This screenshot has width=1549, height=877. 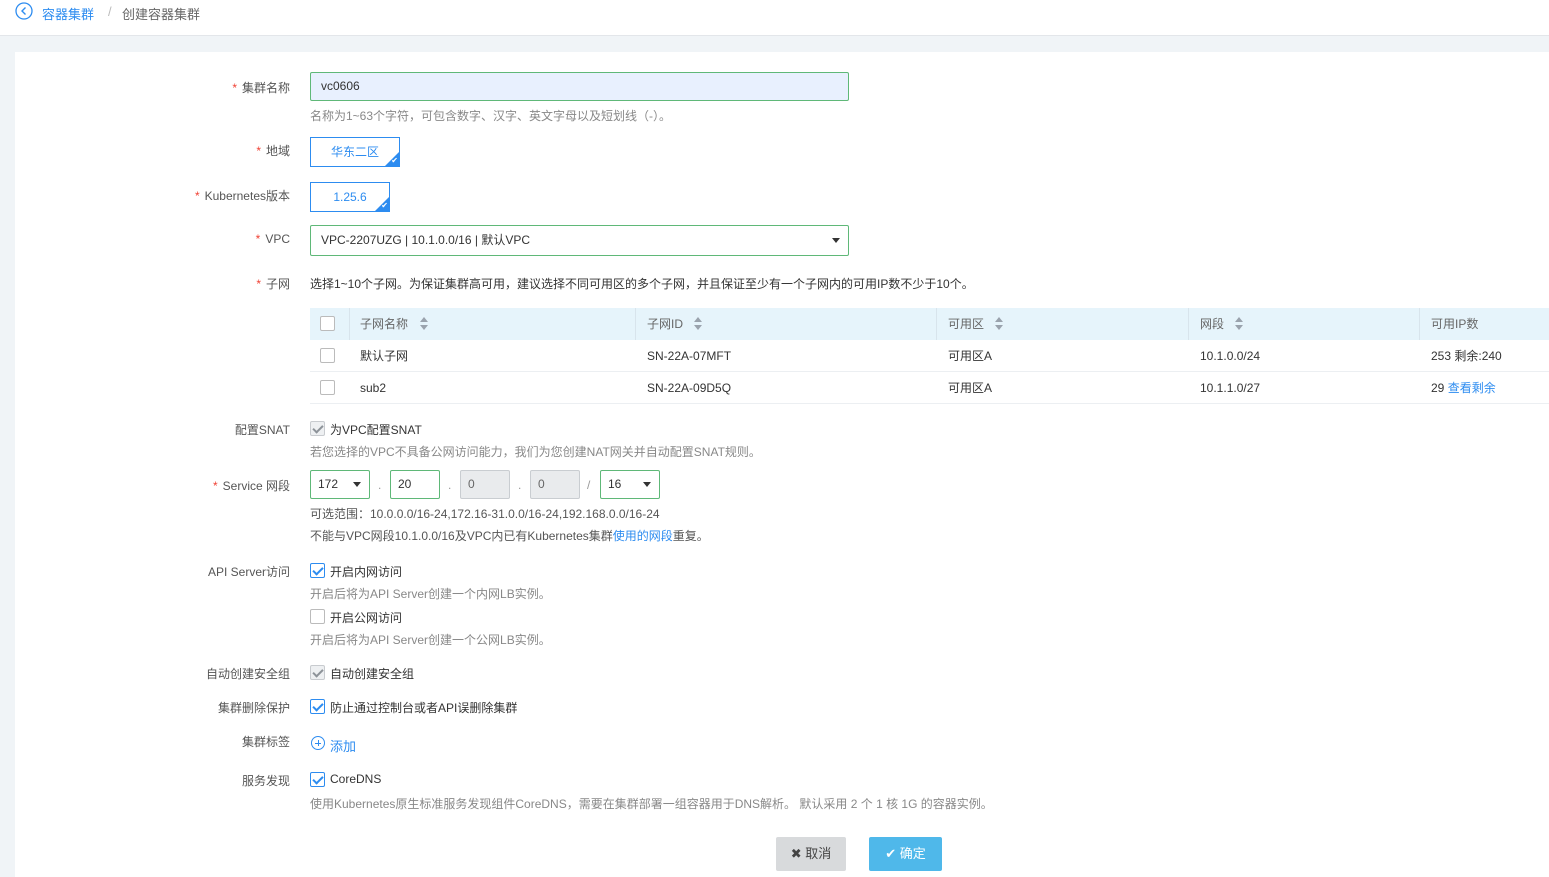 What do you see at coordinates (1441, 356) in the screenshot?
I see `ip-count-value: 253` at bounding box center [1441, 356].